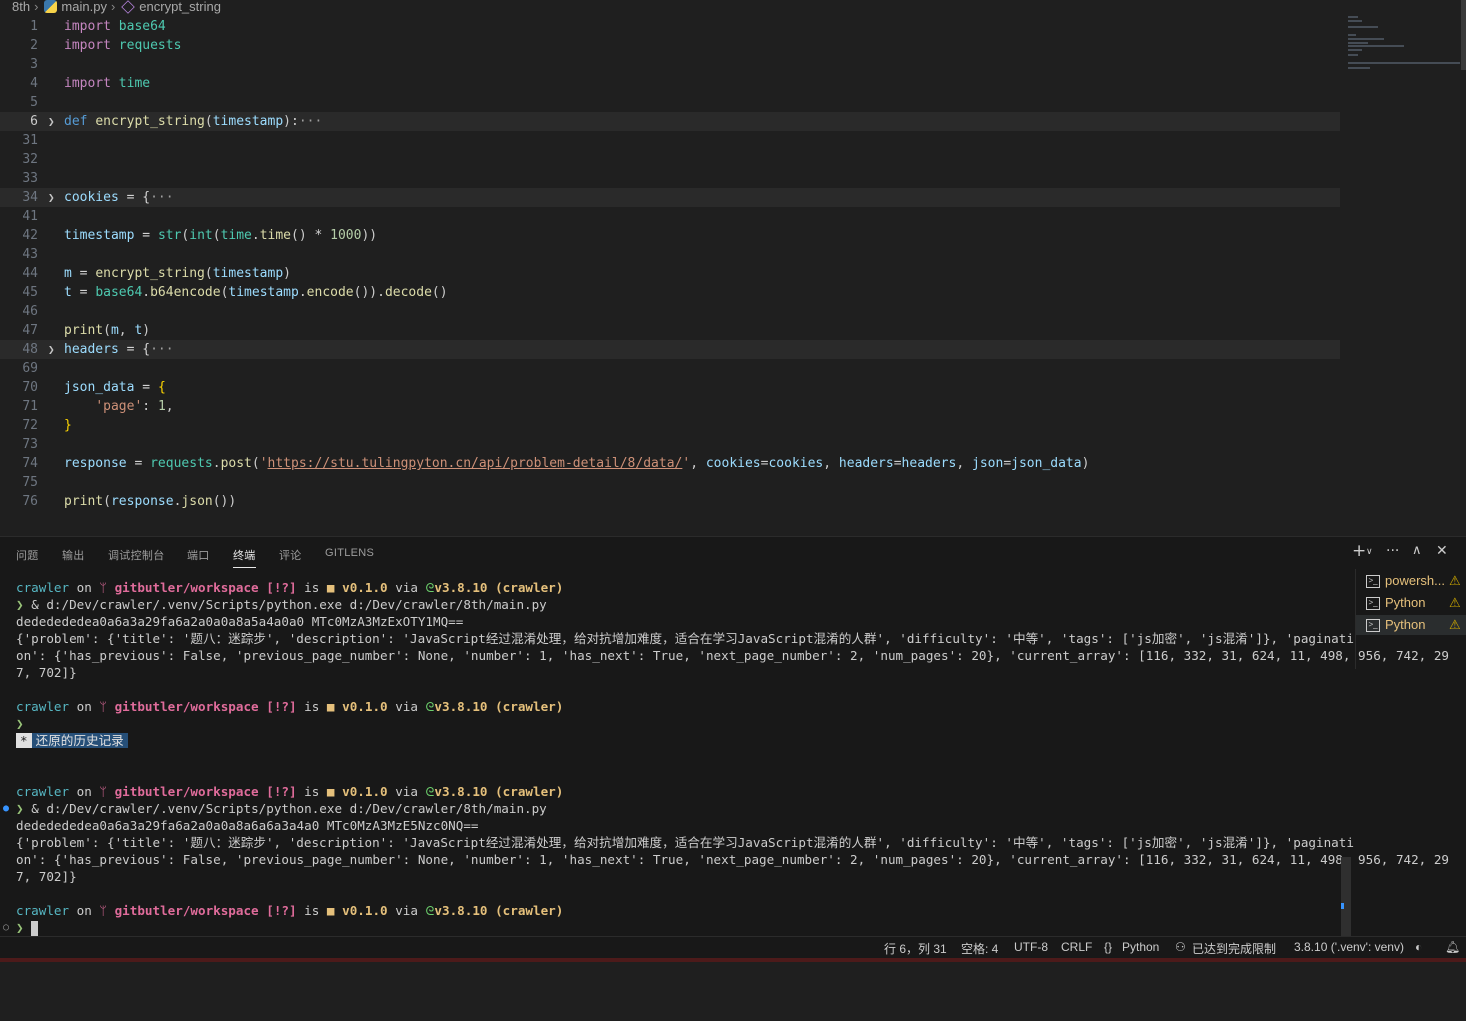 The width and height of the screenshot is (1466, 1021). I want to click on module-name: base64, so click(119, 292).